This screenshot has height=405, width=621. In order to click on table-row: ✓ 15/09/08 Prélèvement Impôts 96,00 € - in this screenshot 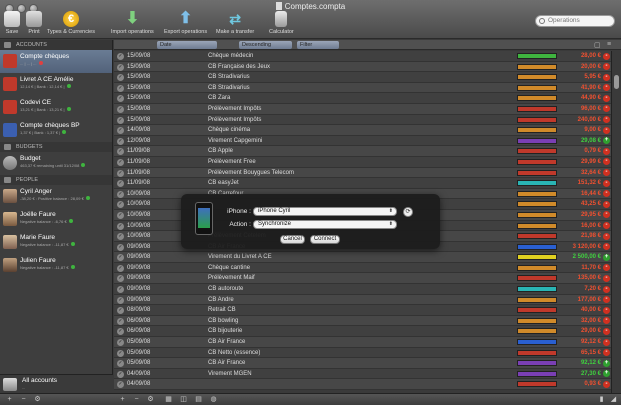, I will do `click(362, 109)`.